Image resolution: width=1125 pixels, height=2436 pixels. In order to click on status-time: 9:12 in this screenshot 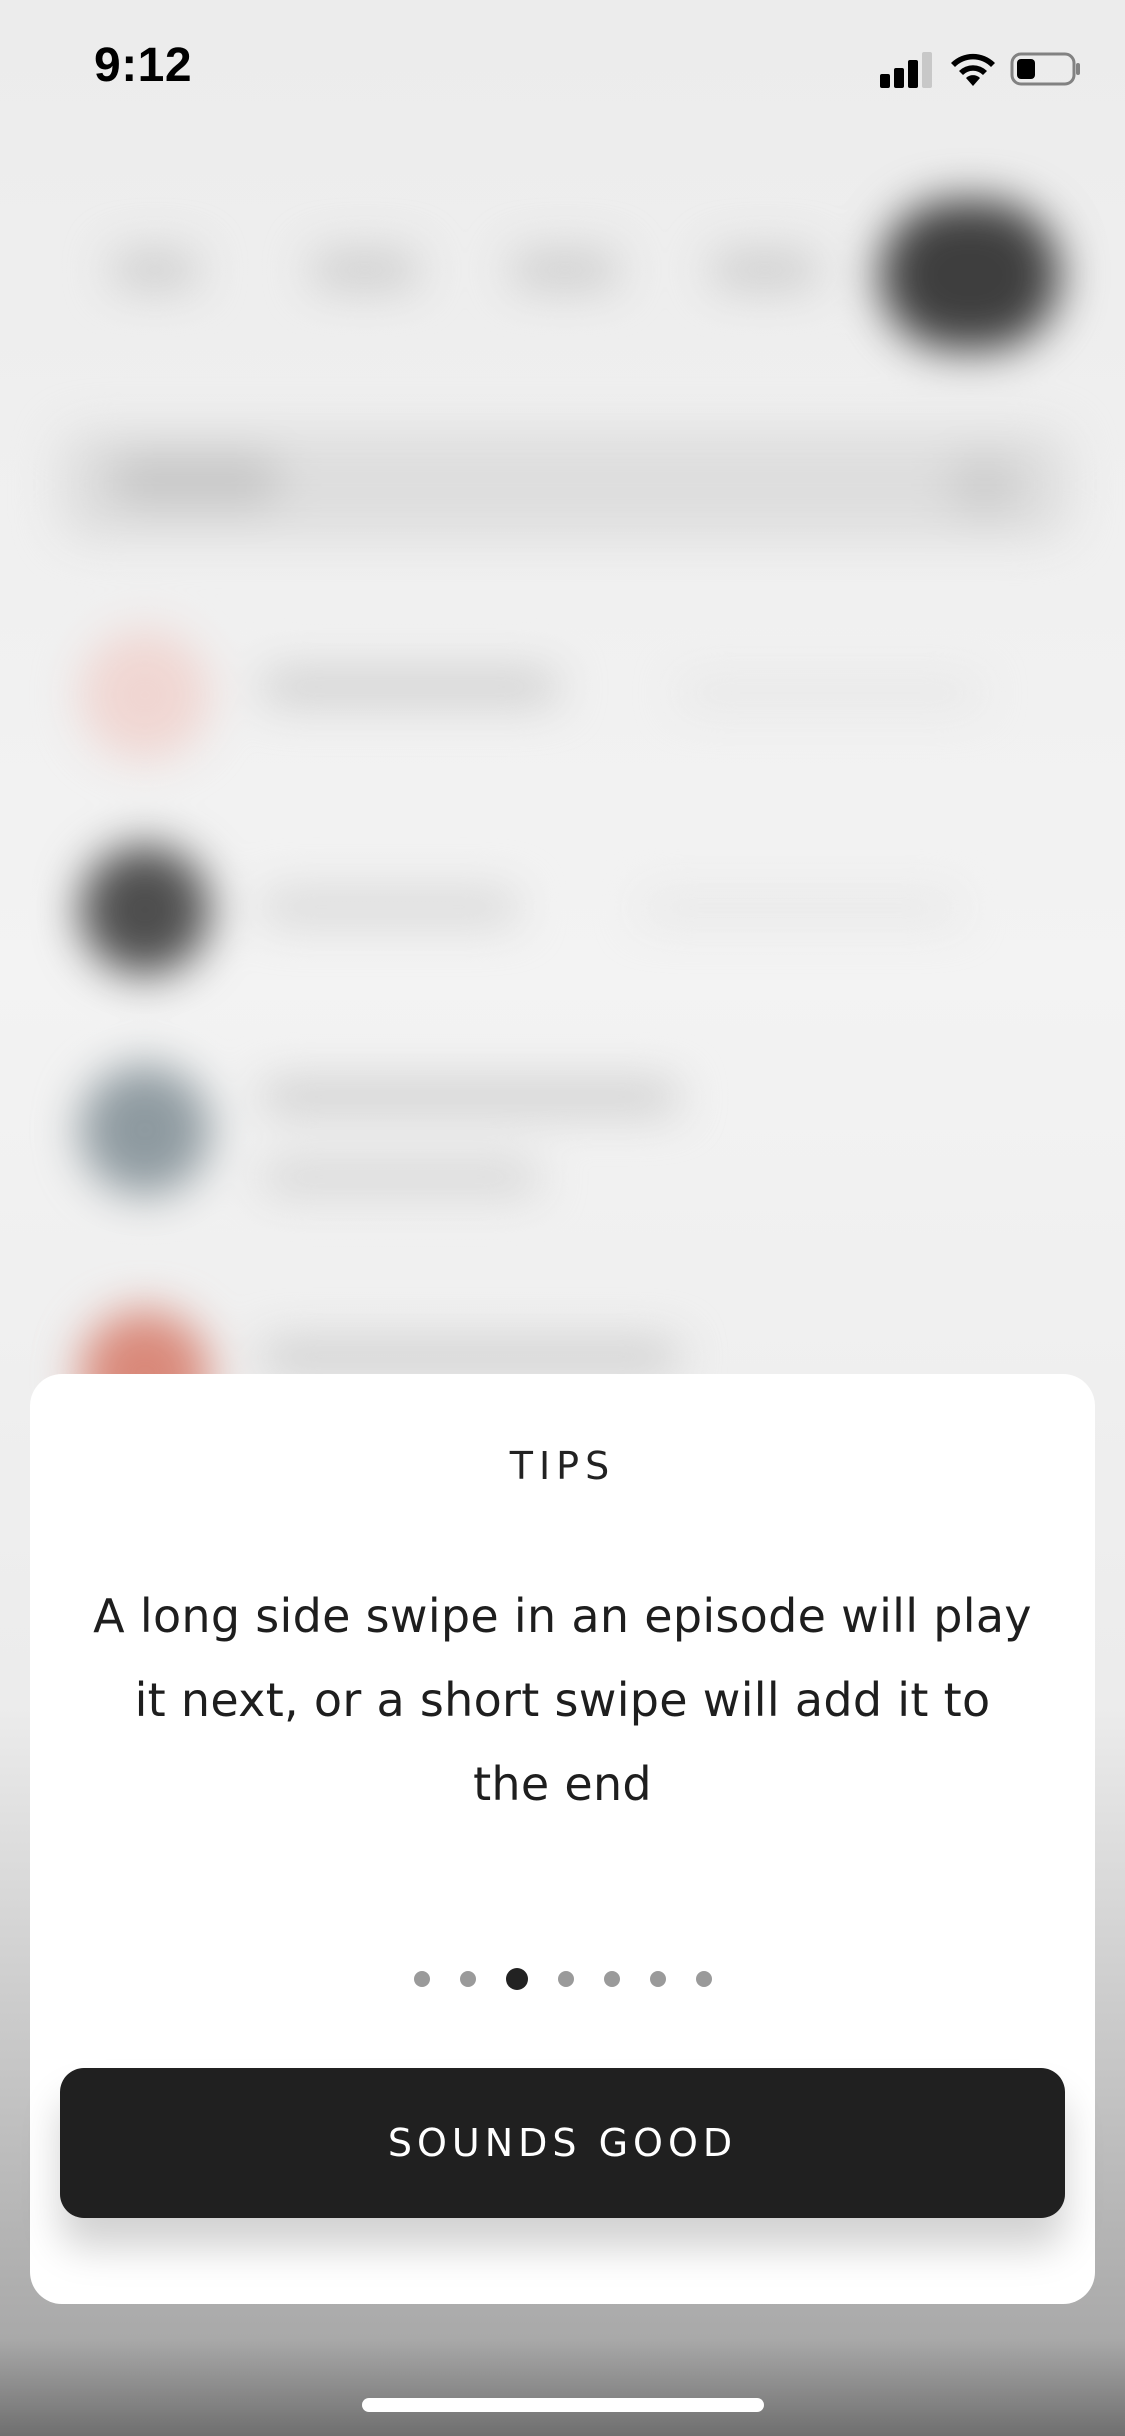, I will do `click(143, 65)`.